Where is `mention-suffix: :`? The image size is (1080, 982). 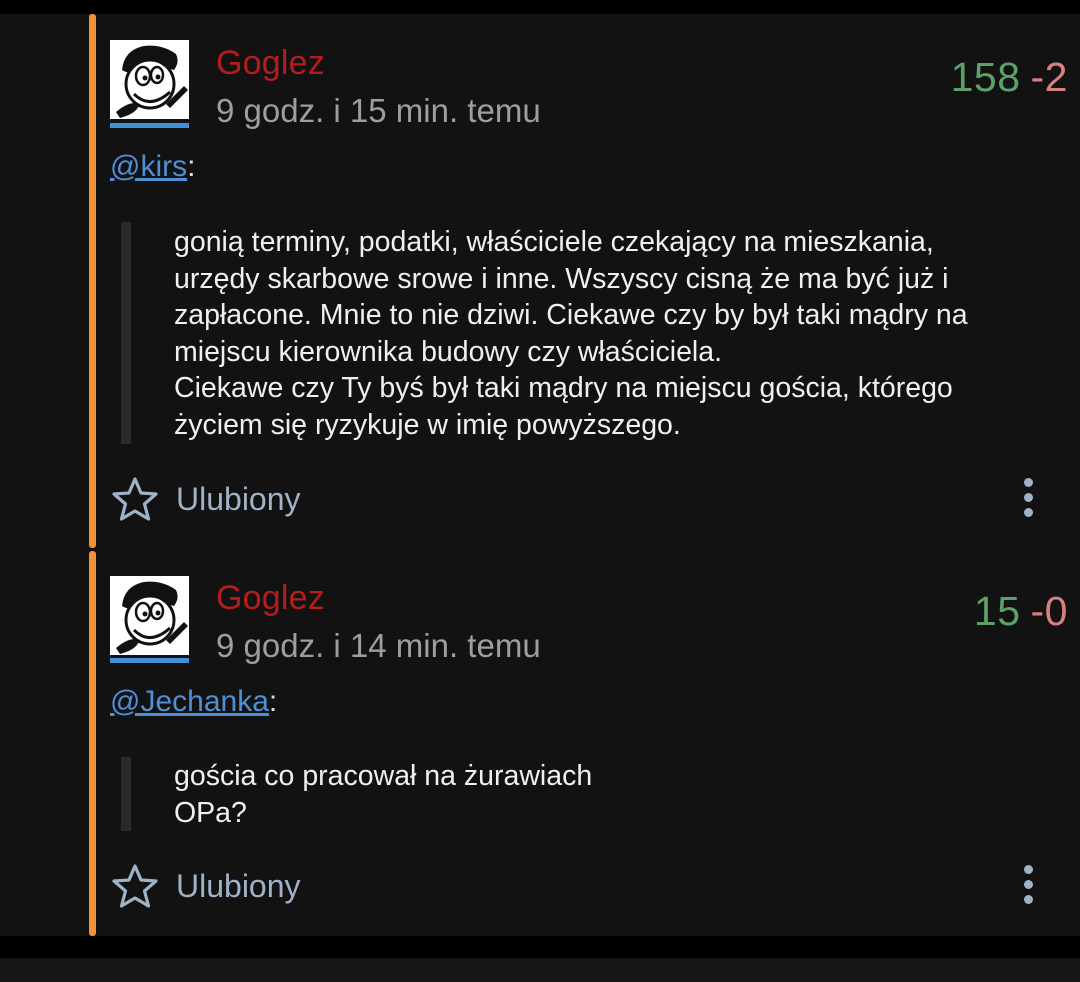
mention-suffix: : is located at coordinates (273, 701).